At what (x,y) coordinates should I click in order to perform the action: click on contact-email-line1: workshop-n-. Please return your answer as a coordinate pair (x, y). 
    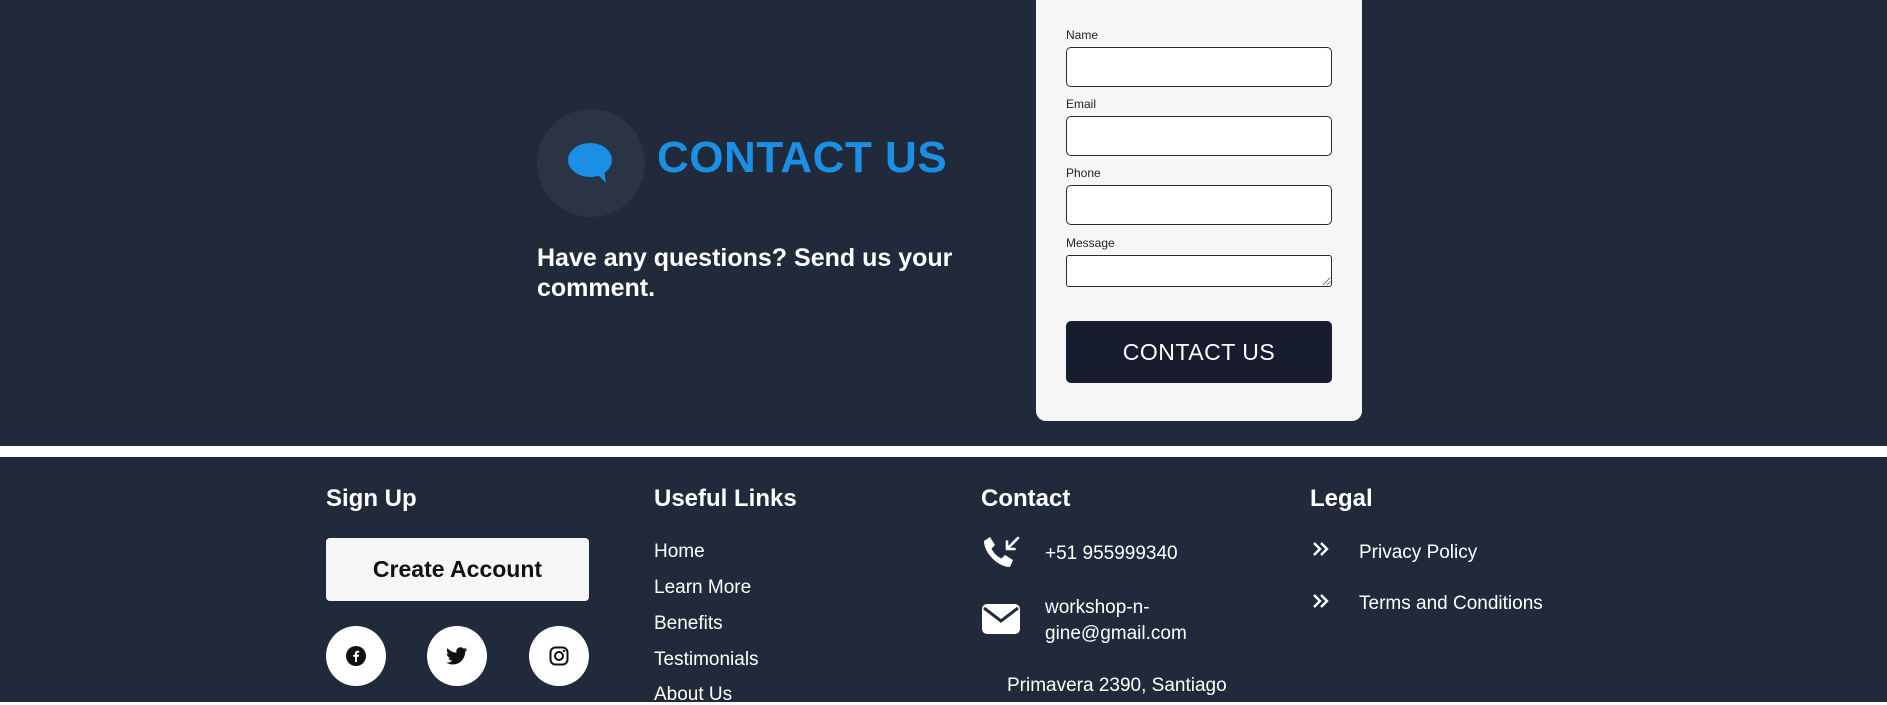
    Looking at the image, I should click on (1097, 607).